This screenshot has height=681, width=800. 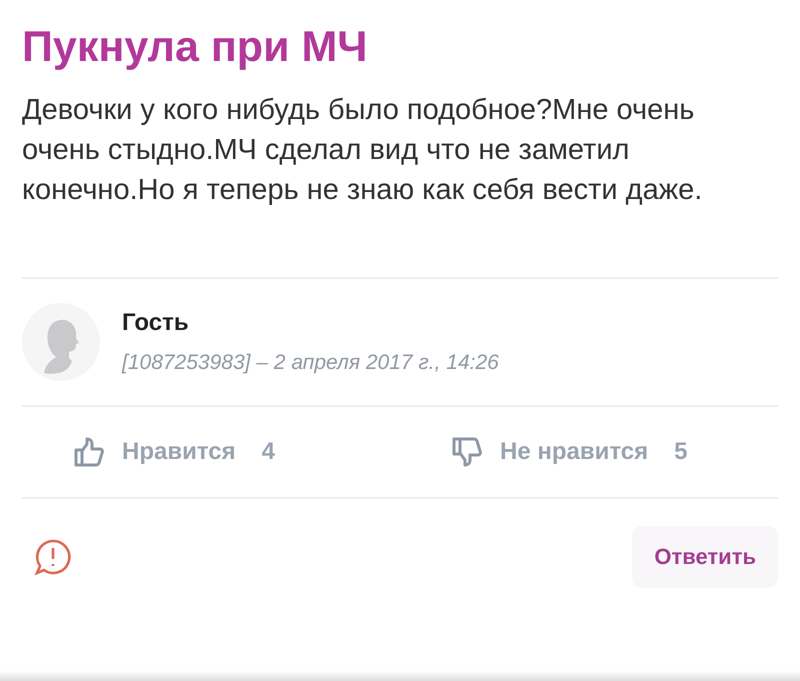 I want to click on count: 4, so click(x=268, y=452).